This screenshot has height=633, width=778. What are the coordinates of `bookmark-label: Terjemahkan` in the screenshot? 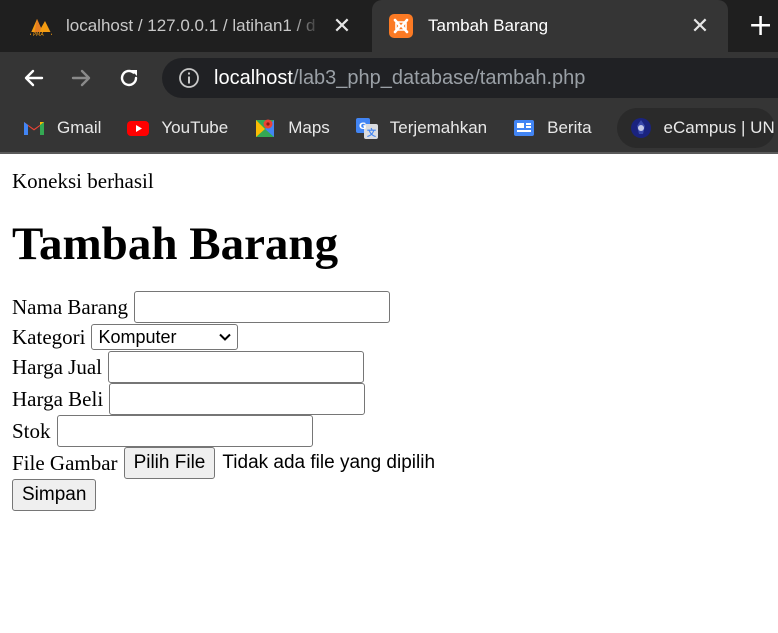 It's located at (438, 127).